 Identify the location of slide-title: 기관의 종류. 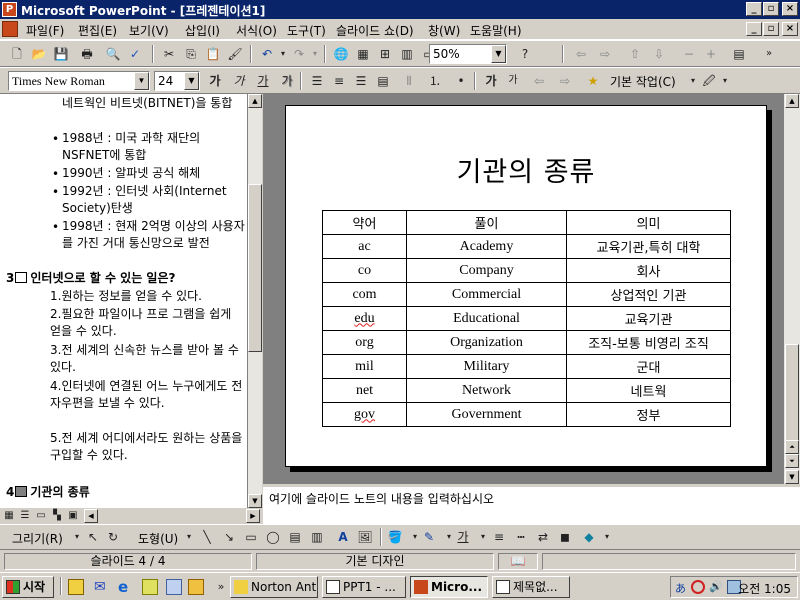
(526, 169).